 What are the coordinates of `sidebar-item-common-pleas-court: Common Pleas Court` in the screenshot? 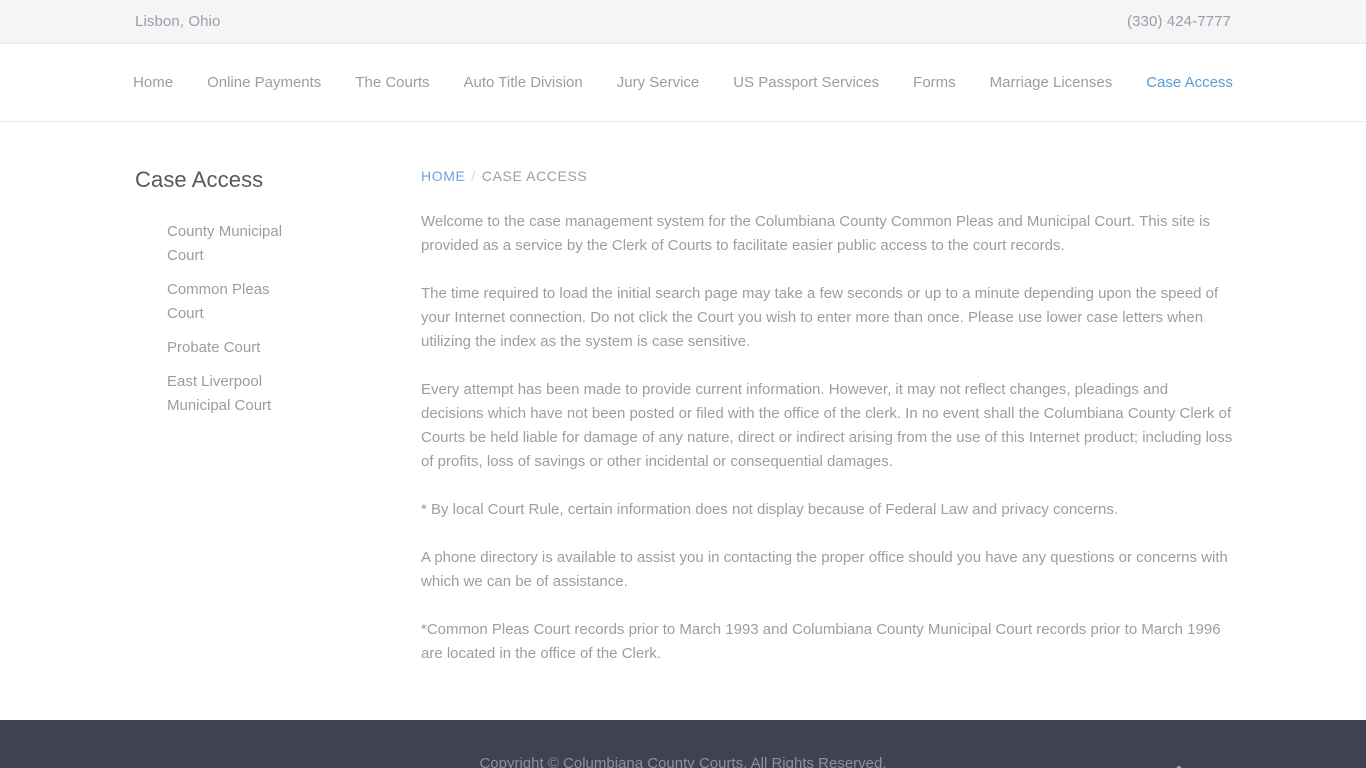 It's located at (232, 302).